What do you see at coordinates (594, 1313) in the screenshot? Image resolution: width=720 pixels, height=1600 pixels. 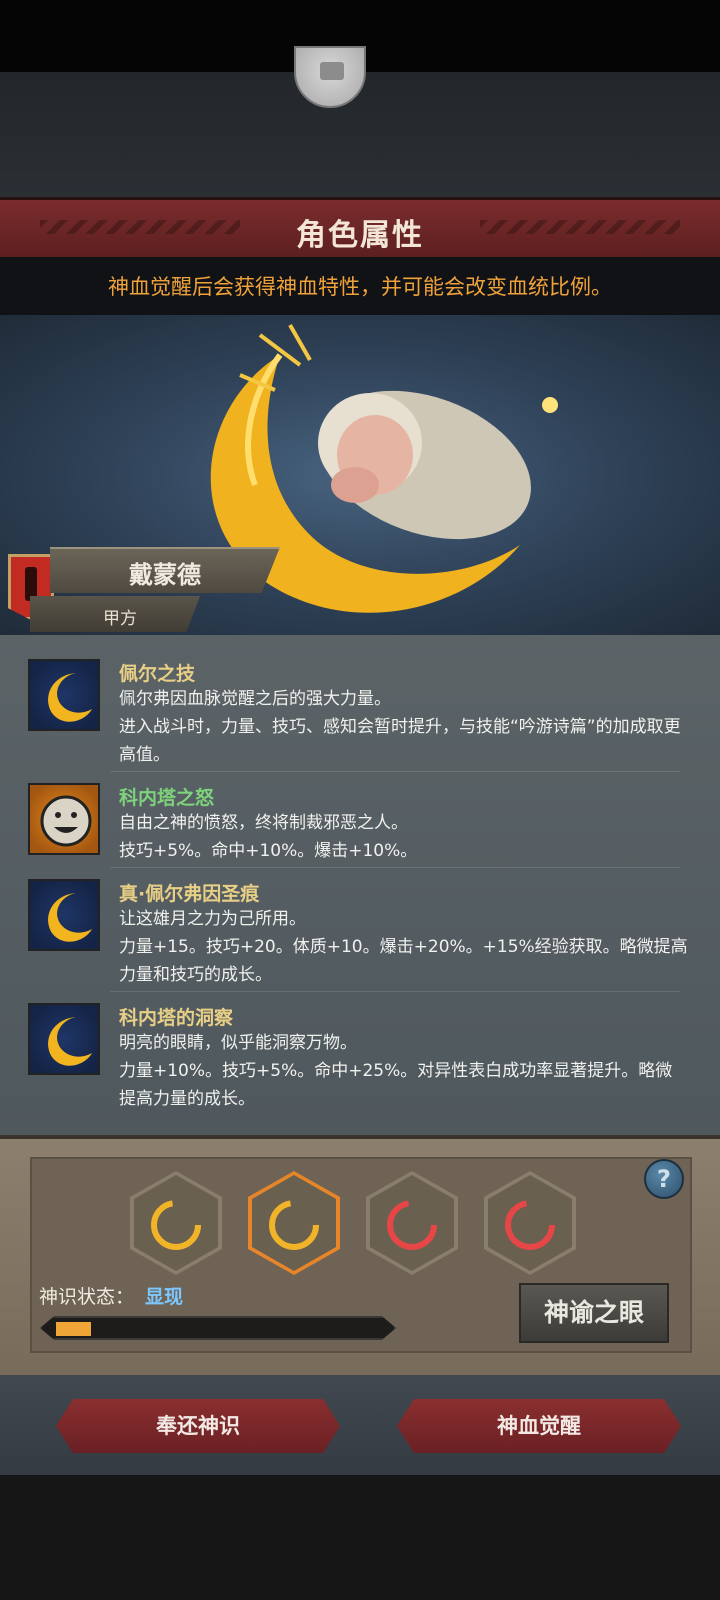 I see `oracle-eye-button: 神谕之眼` at bounding box center [594, 1313].